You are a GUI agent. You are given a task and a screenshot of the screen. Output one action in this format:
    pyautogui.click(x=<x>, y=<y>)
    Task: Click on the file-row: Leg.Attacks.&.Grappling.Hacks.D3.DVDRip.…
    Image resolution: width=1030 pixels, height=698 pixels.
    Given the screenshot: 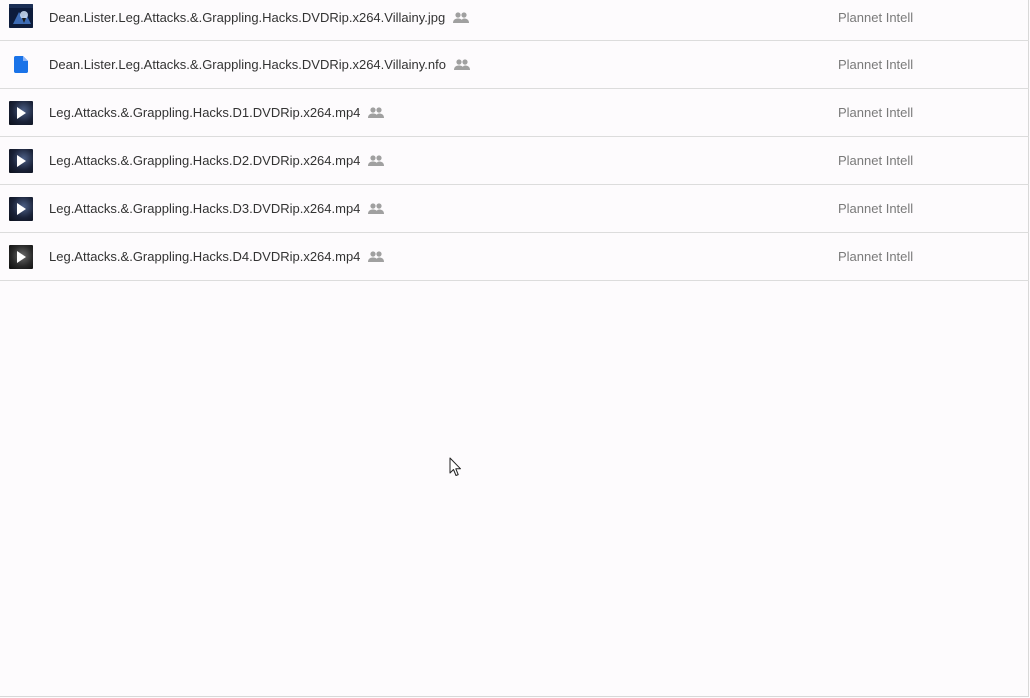 What is the action you would take?
    pyautogui.click(x=514, y=209)
    